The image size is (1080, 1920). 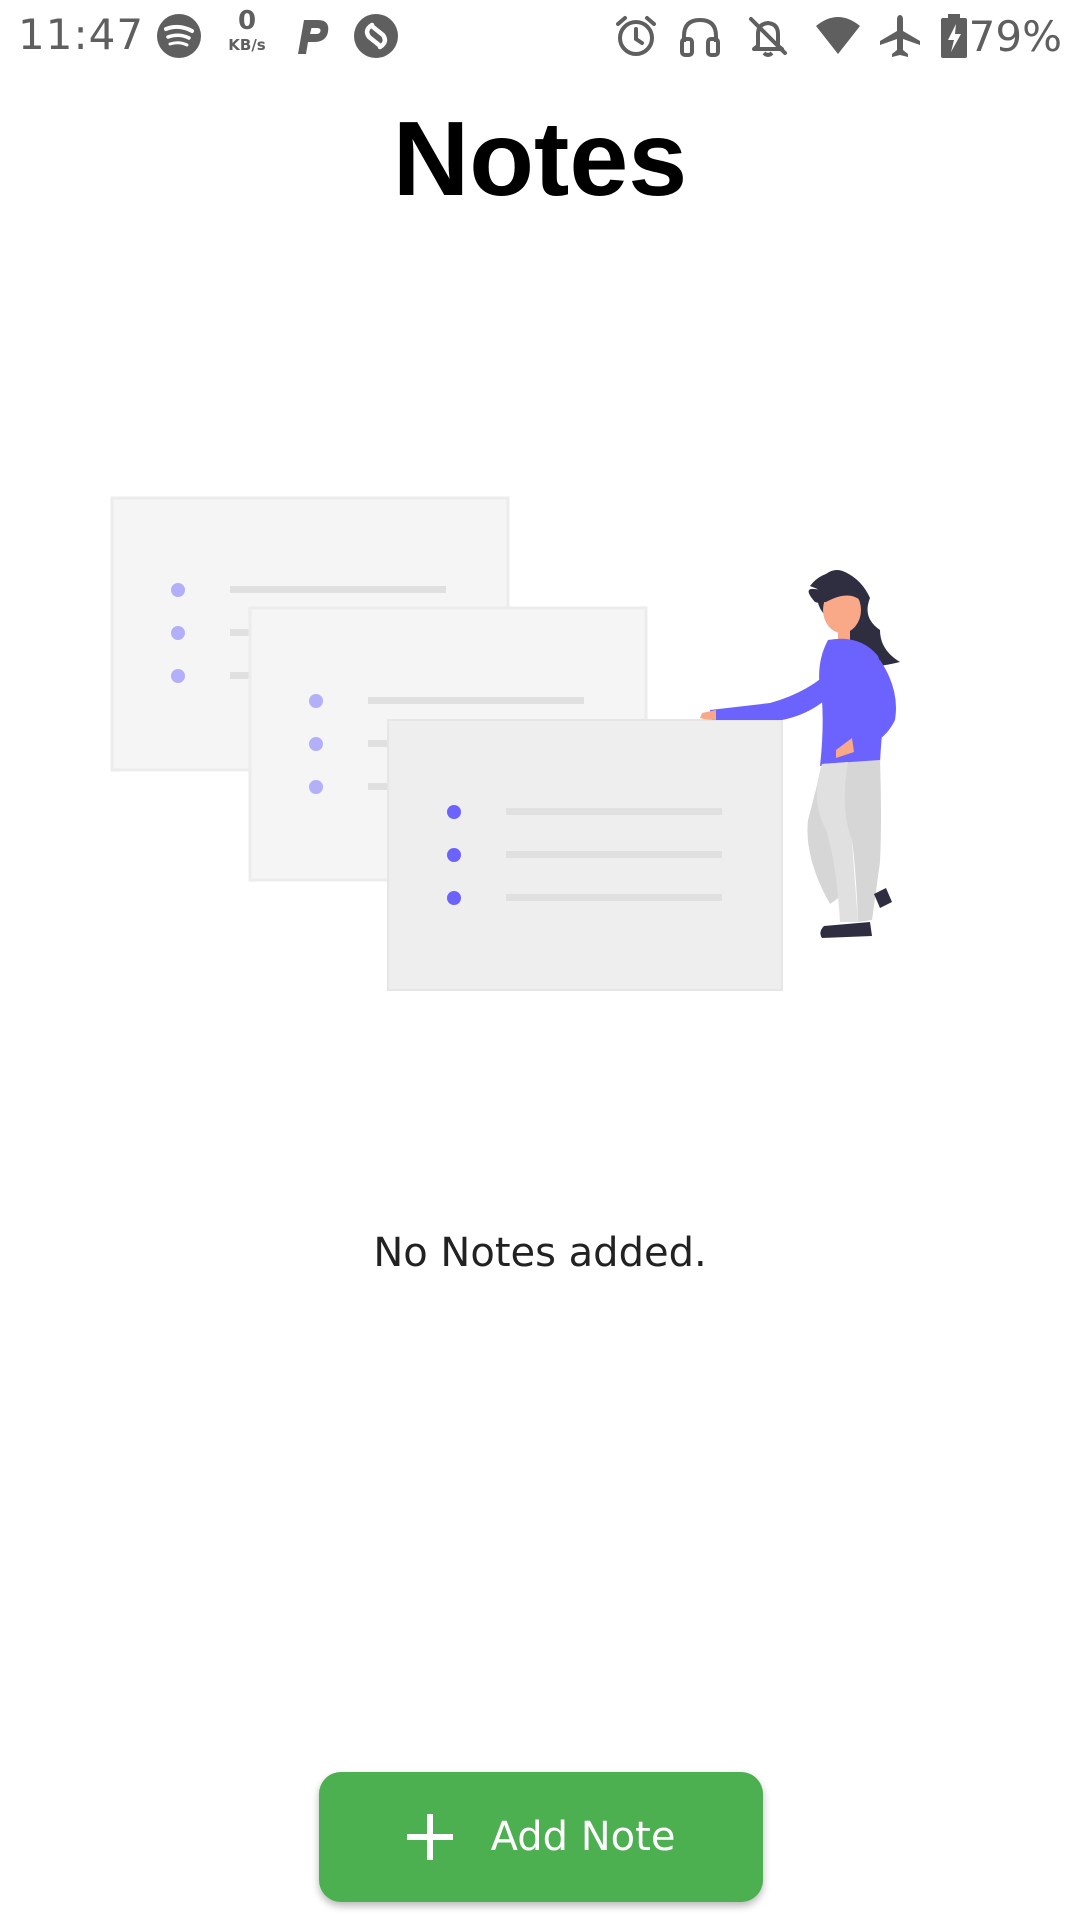 I want to click on status-time: 11:47, so click(x=81, y=34).